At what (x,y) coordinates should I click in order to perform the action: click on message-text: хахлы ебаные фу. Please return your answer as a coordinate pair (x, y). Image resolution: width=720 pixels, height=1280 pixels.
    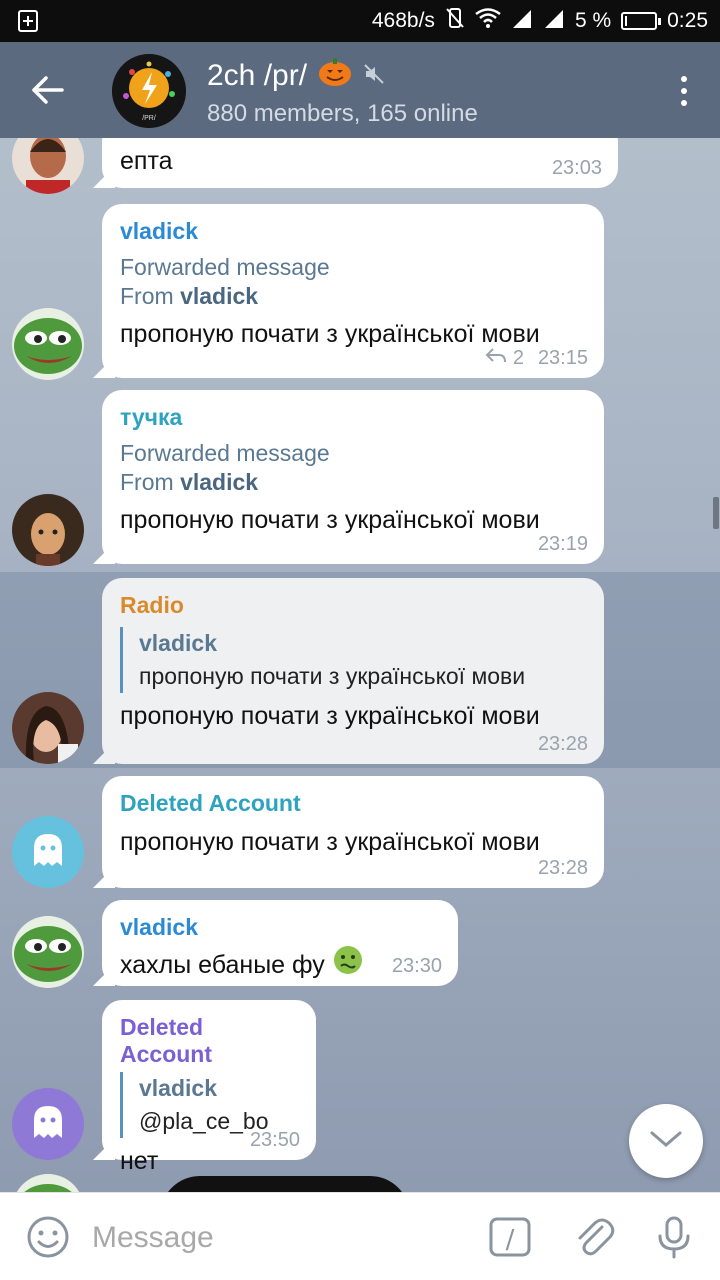
    Looking at the image, I should click on (222, 964).